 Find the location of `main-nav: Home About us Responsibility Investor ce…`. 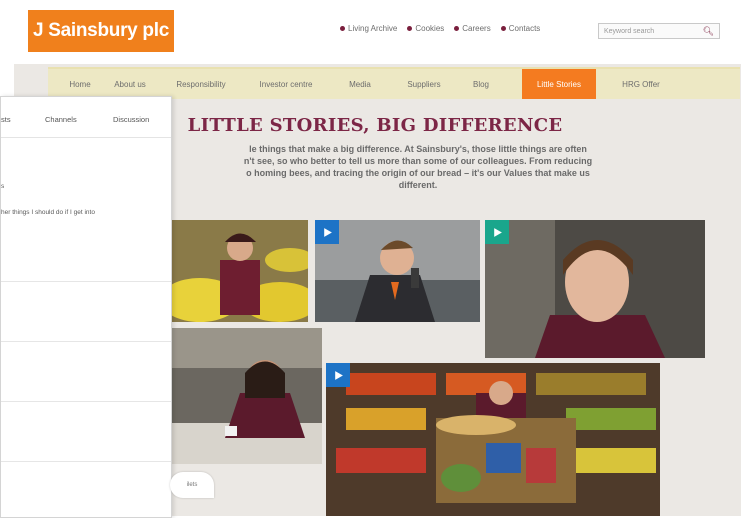

main-nav: Home About us Responsibility Investor ce… is located at coordinates (394, 83).